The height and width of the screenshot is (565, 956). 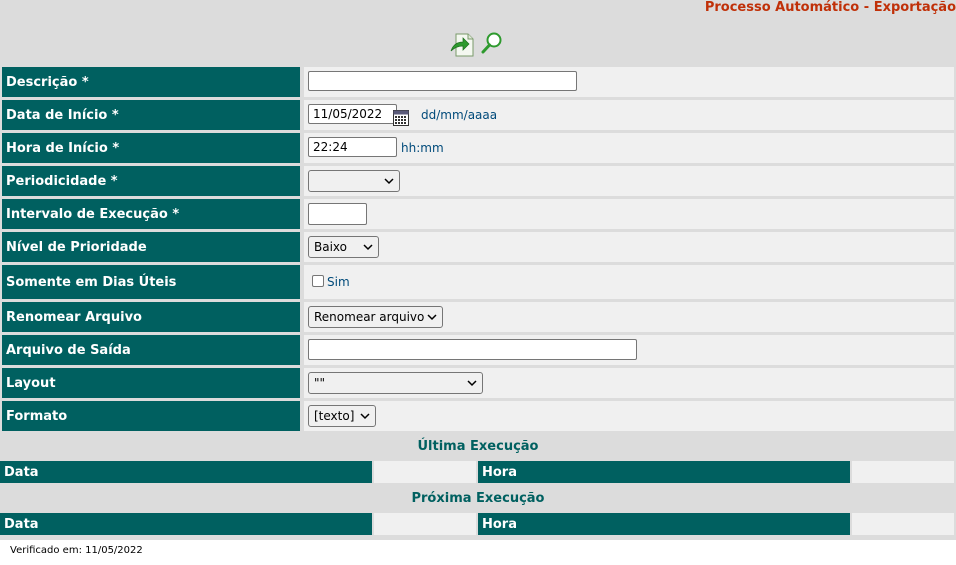 What do you see at coordinates (151, 214) in the screenshot?
I see `intervalo-label: Intervalo de Execução *` at bounding box center [151, 214].